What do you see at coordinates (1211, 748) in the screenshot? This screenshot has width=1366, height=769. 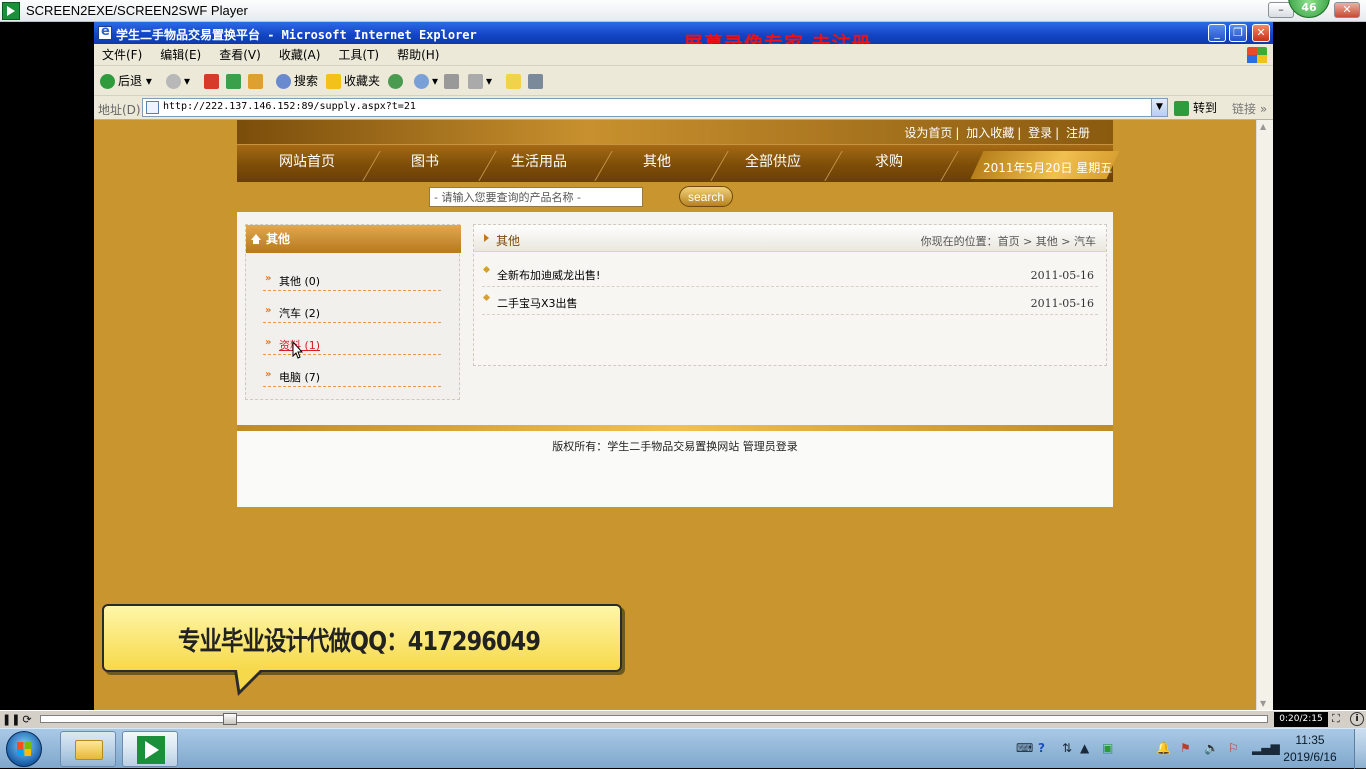 I see `volume-muted-icon: 🔈` at bounding box center [1211, 748].